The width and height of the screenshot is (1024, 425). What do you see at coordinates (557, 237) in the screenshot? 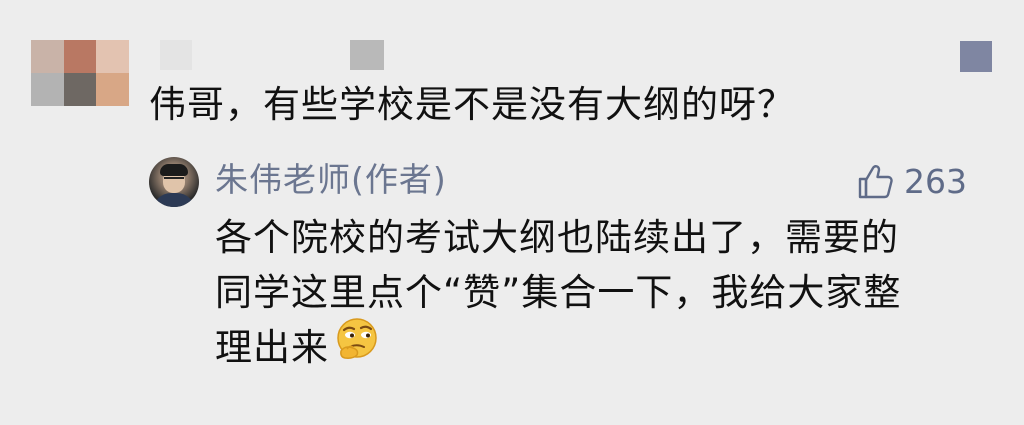
I see `reply-line: 各个院校的考试大纲也陆续出了，需要的` at bounding box center [557, 237].